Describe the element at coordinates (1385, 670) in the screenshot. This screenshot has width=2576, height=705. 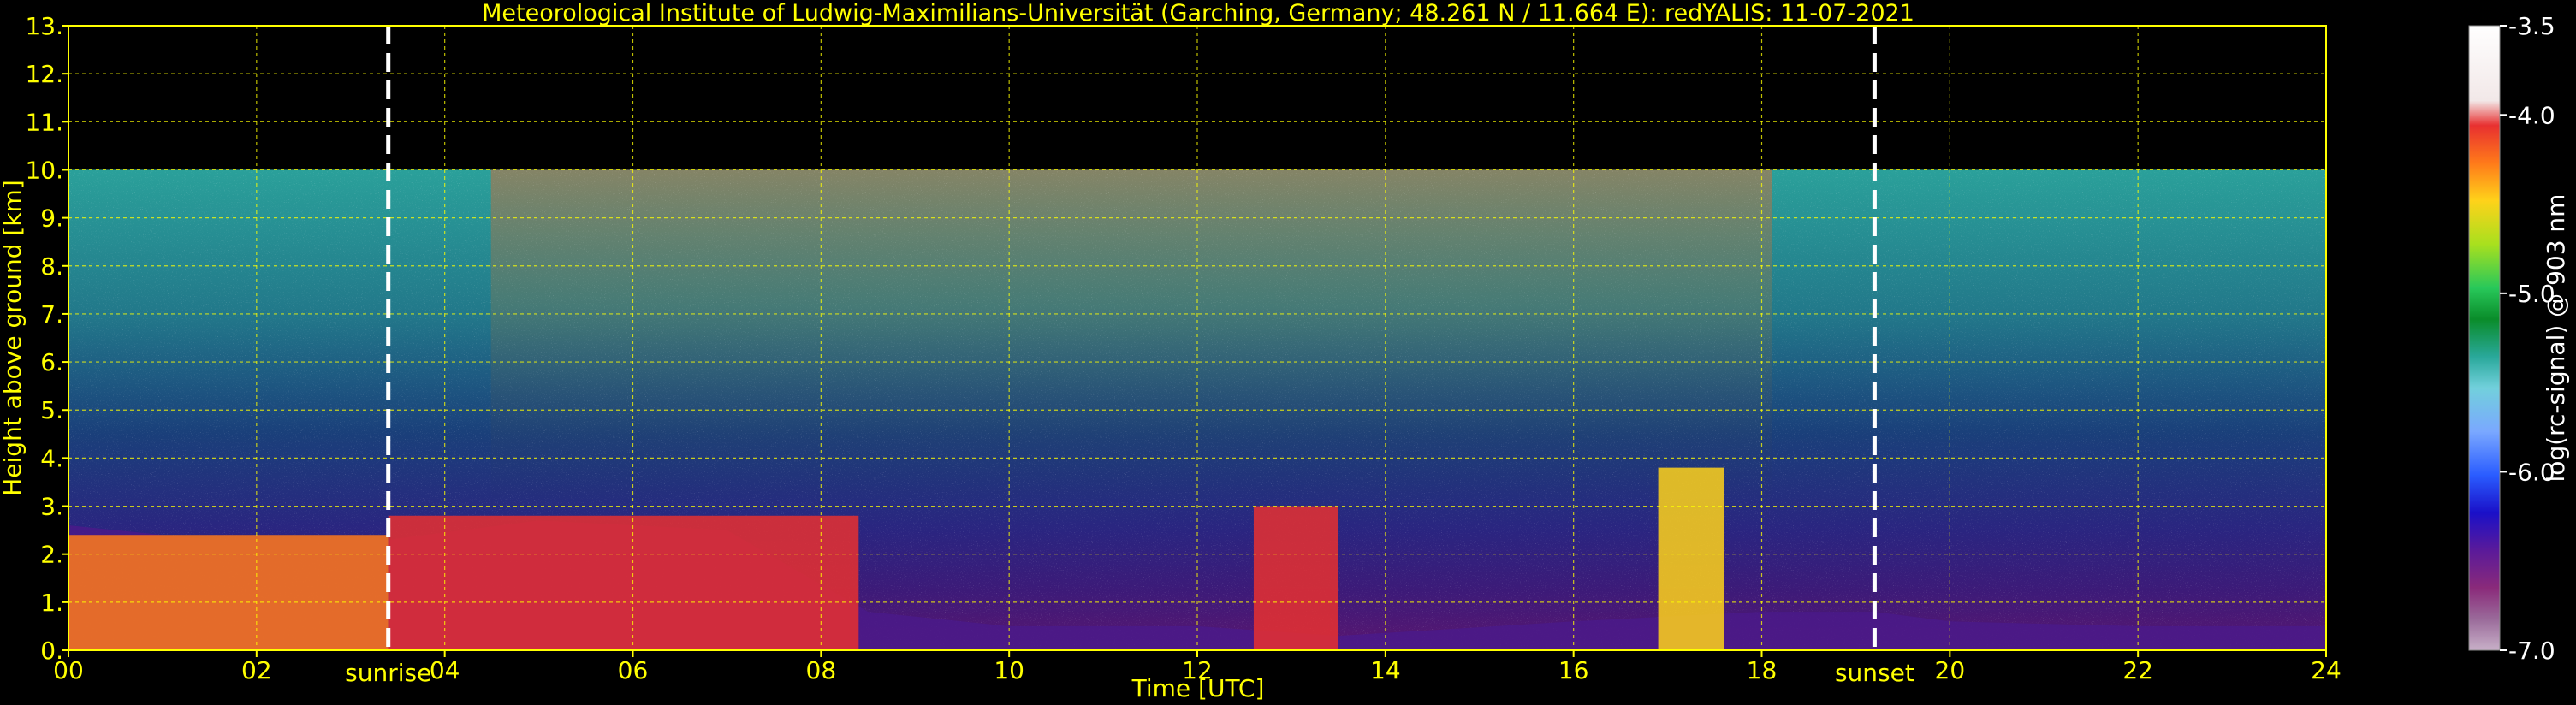
I see `x-tick-label: 14` at that location.